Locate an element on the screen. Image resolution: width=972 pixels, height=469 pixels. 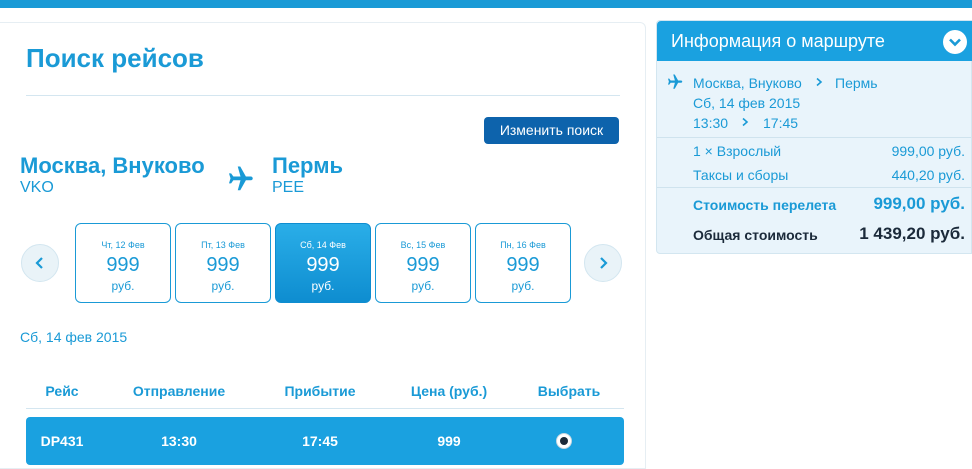
route-dep-time: 13:30 is located at coordinates (711, 123).